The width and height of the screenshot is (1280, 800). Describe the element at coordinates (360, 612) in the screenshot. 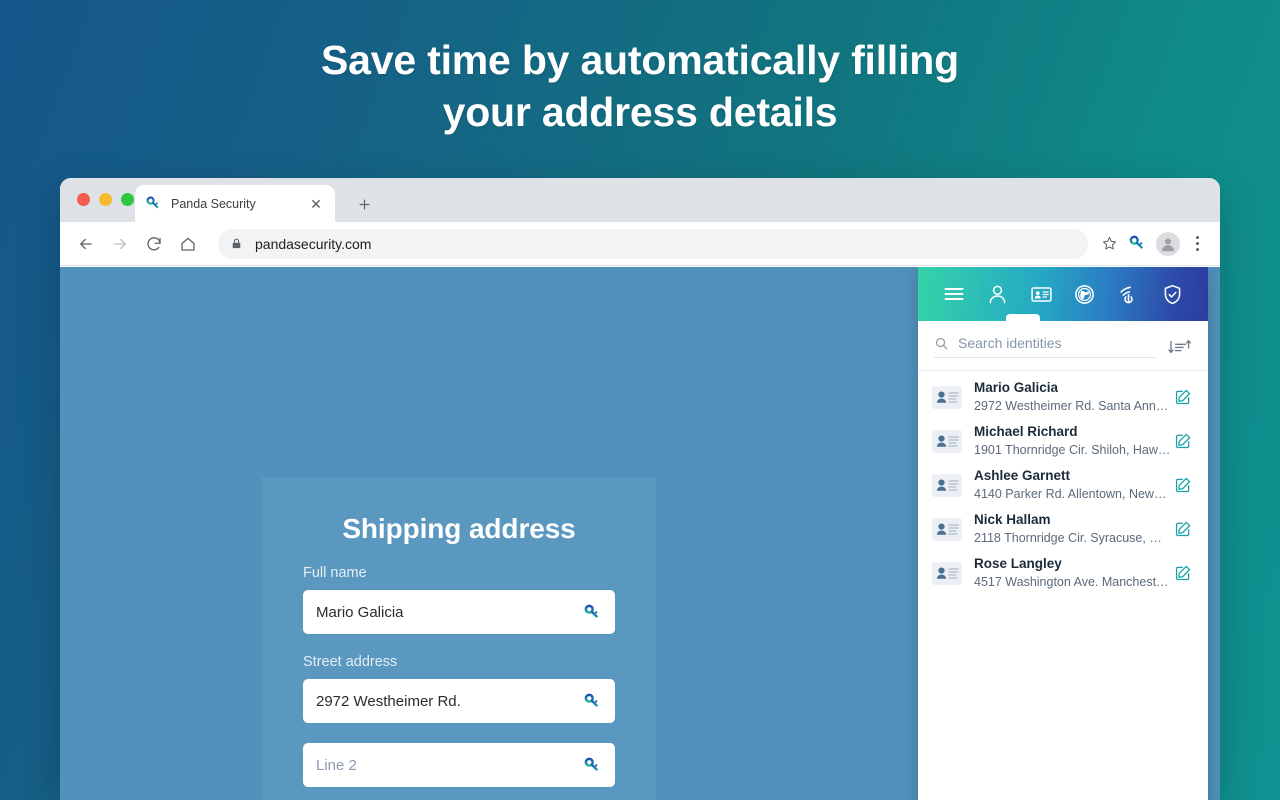

I see `field-value: Mario Galicia` at that location.